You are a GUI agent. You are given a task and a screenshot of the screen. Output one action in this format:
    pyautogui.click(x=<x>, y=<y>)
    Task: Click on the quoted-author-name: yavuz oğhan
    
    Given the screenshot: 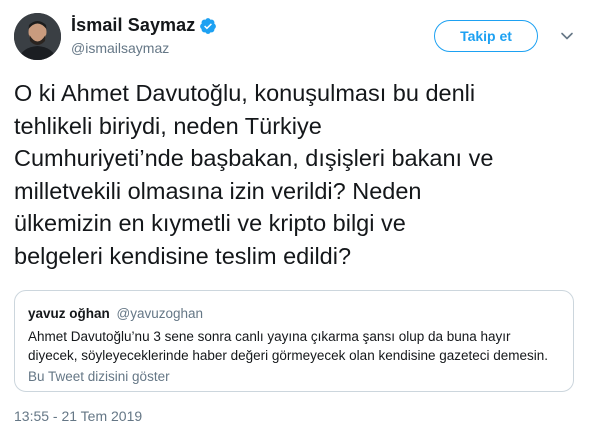 What is the action you would take?
    pyautogui.click(x=69, y=313)
    